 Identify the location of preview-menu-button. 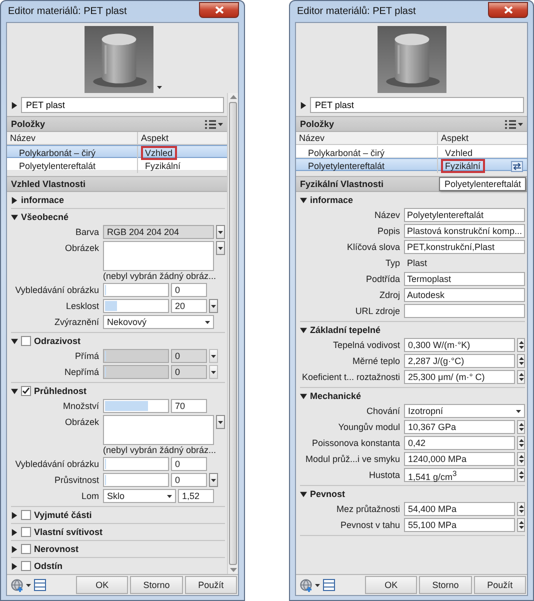
(159, 87).